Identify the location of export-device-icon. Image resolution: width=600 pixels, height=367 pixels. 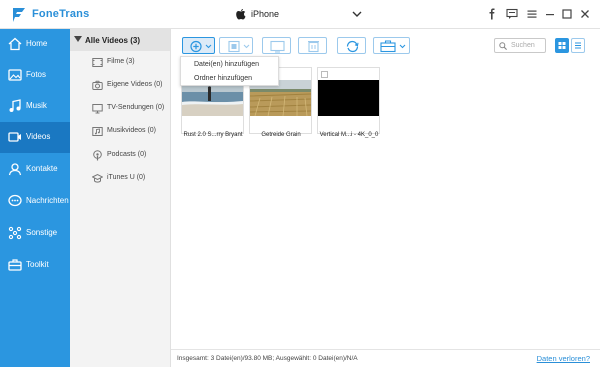
(239, 46).